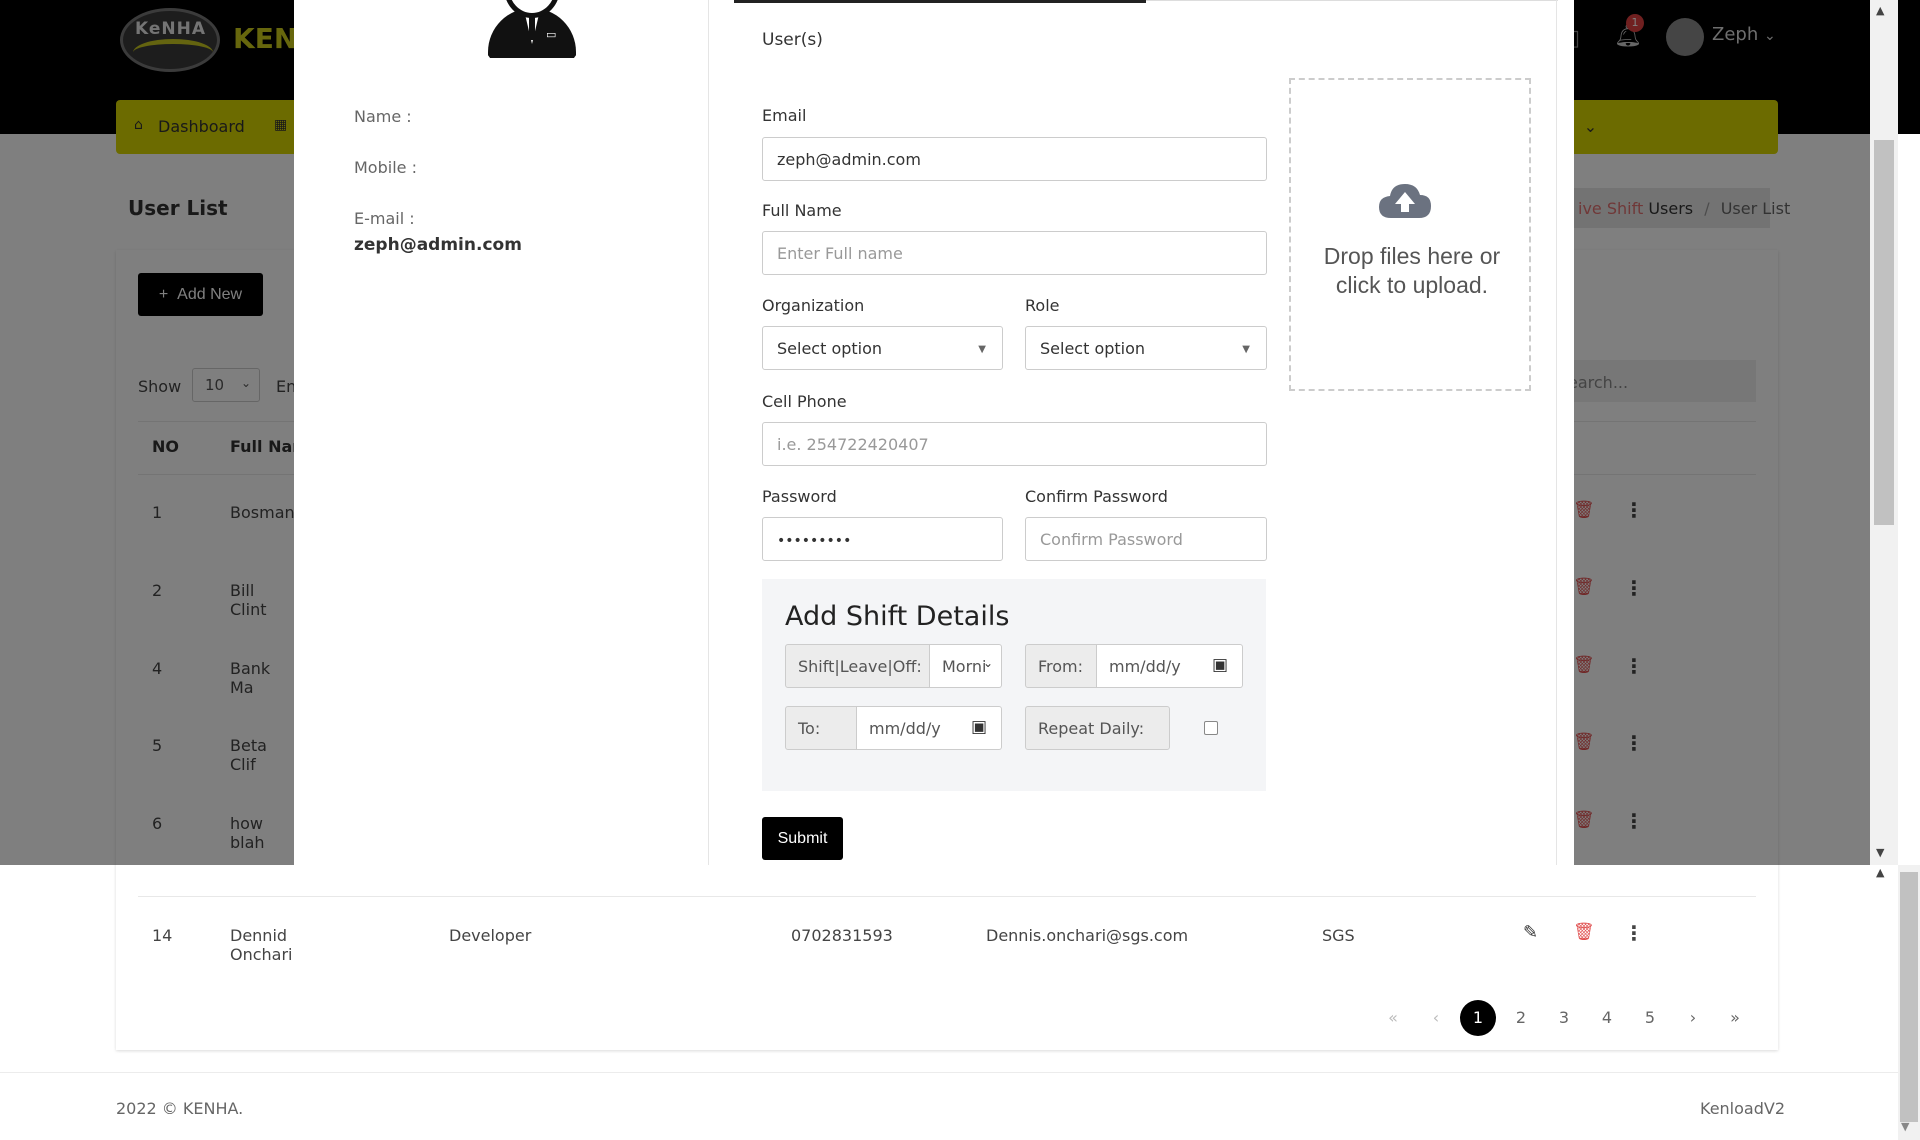  What do you see at coordinates (1436, 1018) in the screenshot?
I see `pagination-prev: ‹` at bounding box center [1436, 1018].